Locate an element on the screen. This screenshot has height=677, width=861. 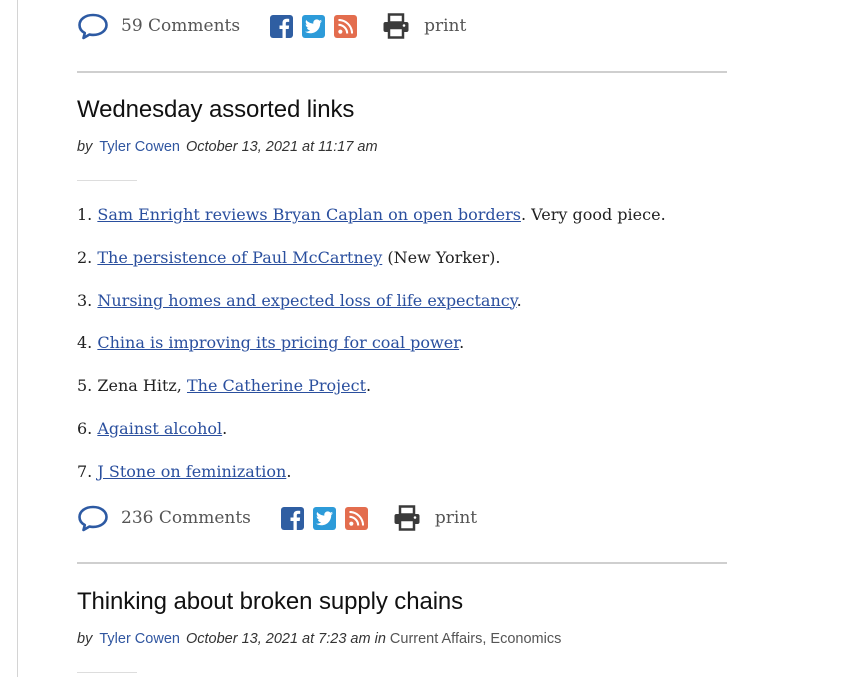
item-link: The persistence of Paul McCartney is located at coordinates (239, 257).